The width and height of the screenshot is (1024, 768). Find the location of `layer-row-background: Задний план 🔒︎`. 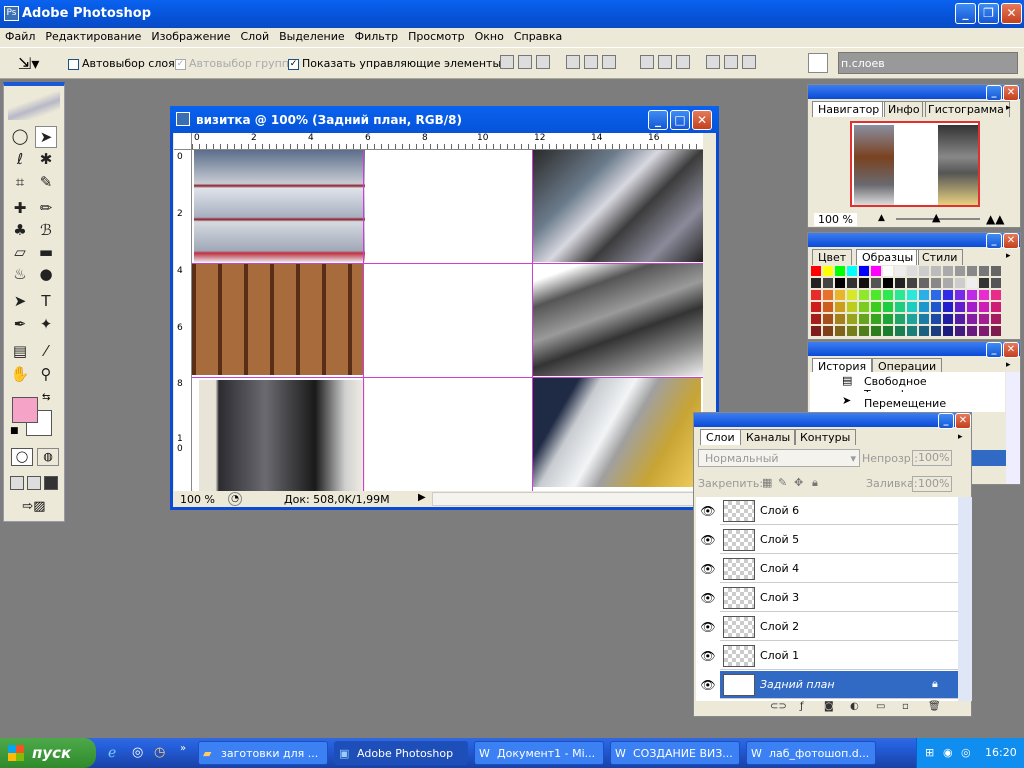

layer-row-background: Задний план 🔒︎ is located at coordinates (839, 685).